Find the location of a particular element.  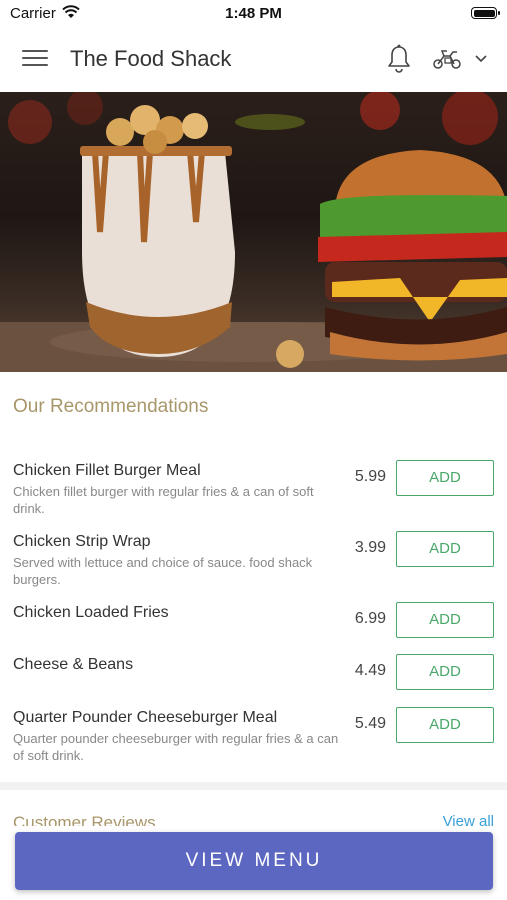

item-price: 3.99 is located at coordinates (370, 547).